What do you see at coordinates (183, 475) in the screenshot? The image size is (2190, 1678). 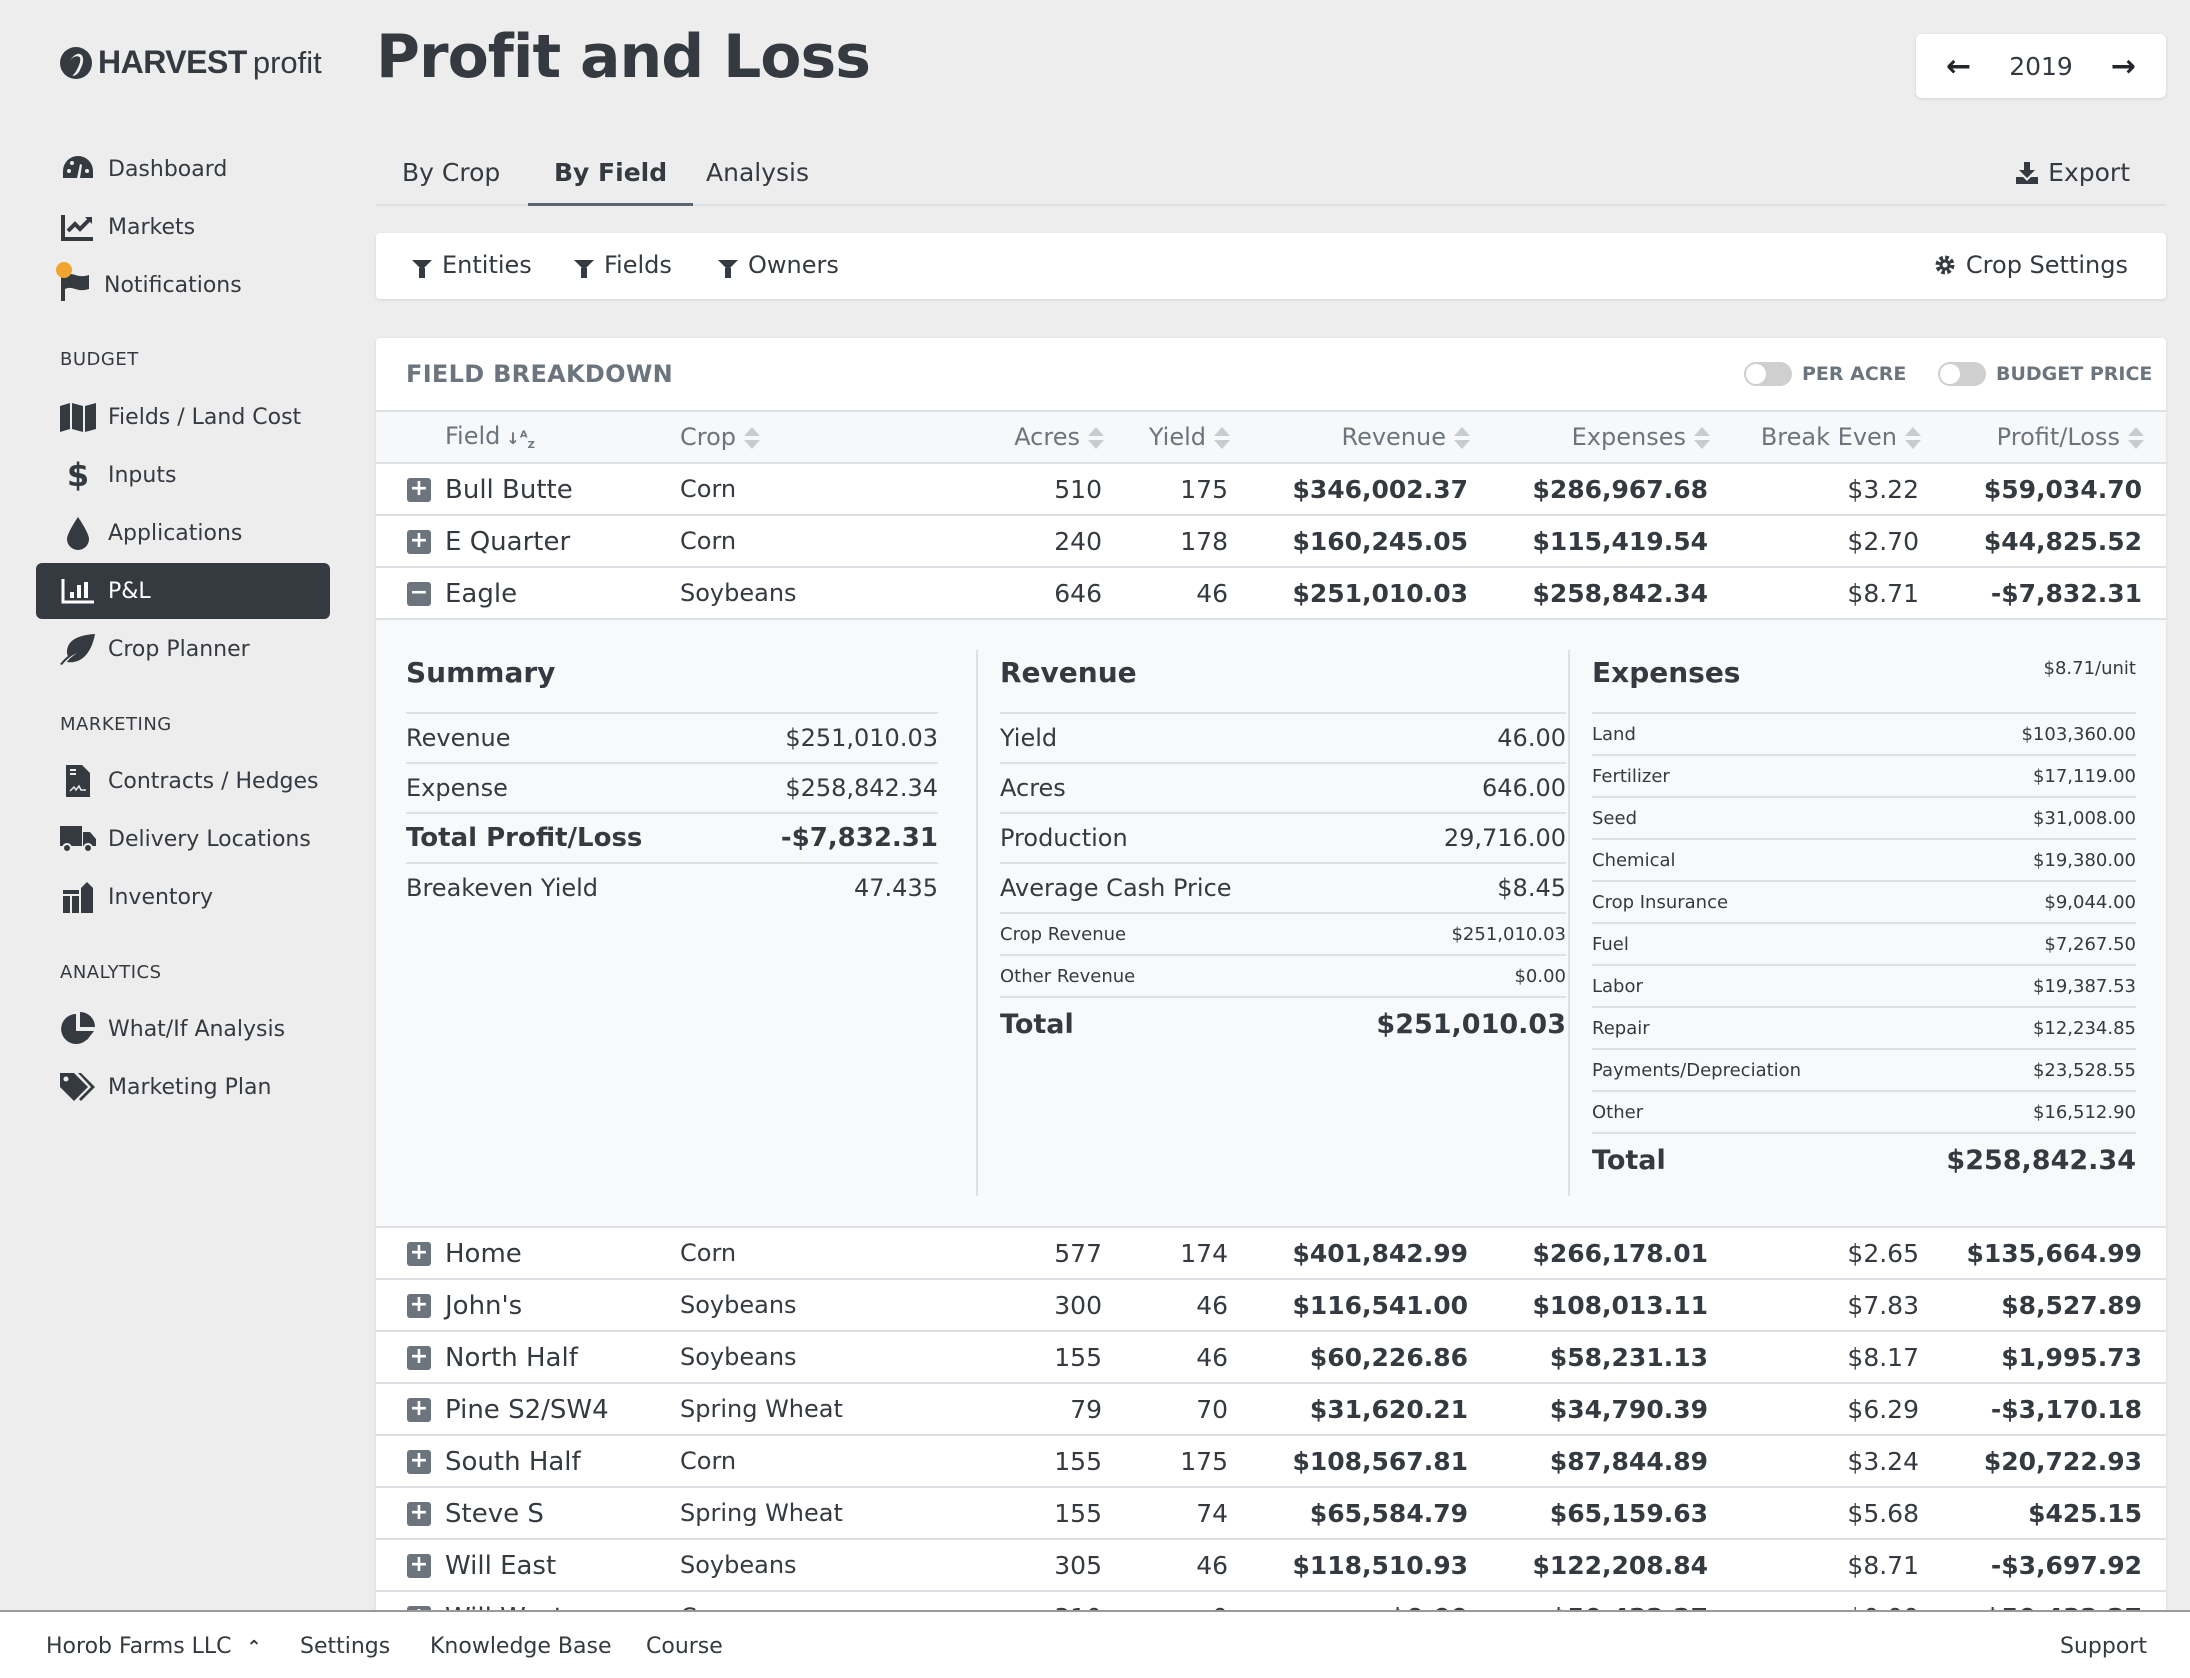 I see `sidebar-item-inputs: $ Inputs` at bounding box center [183, 475].